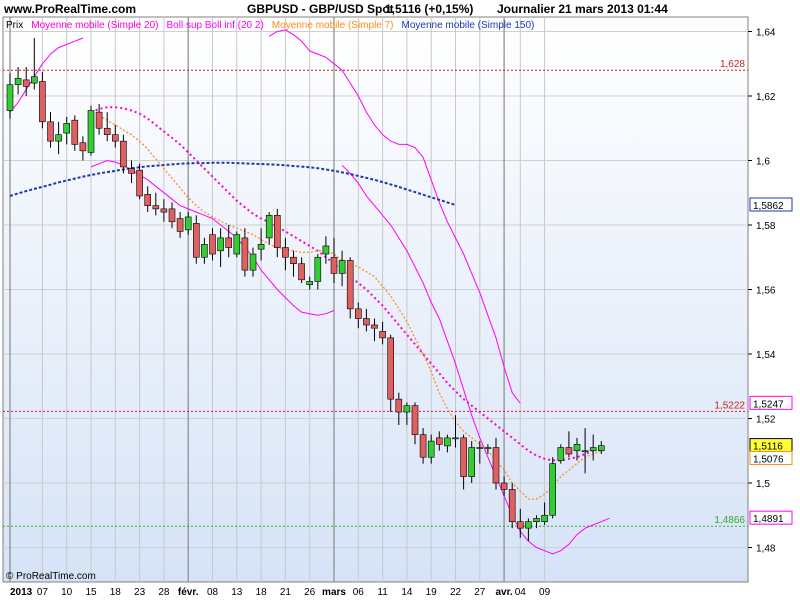 This screenshot has height=600, width=800. I want to click on x-tick-label: 09, so click(545, 592).